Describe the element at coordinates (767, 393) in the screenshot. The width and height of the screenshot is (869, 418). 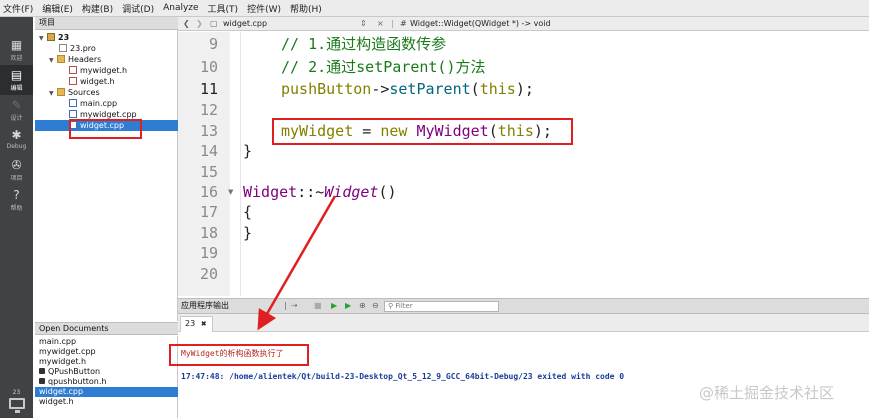
I see `watermark: @稀土掘金技术社区` at that location.